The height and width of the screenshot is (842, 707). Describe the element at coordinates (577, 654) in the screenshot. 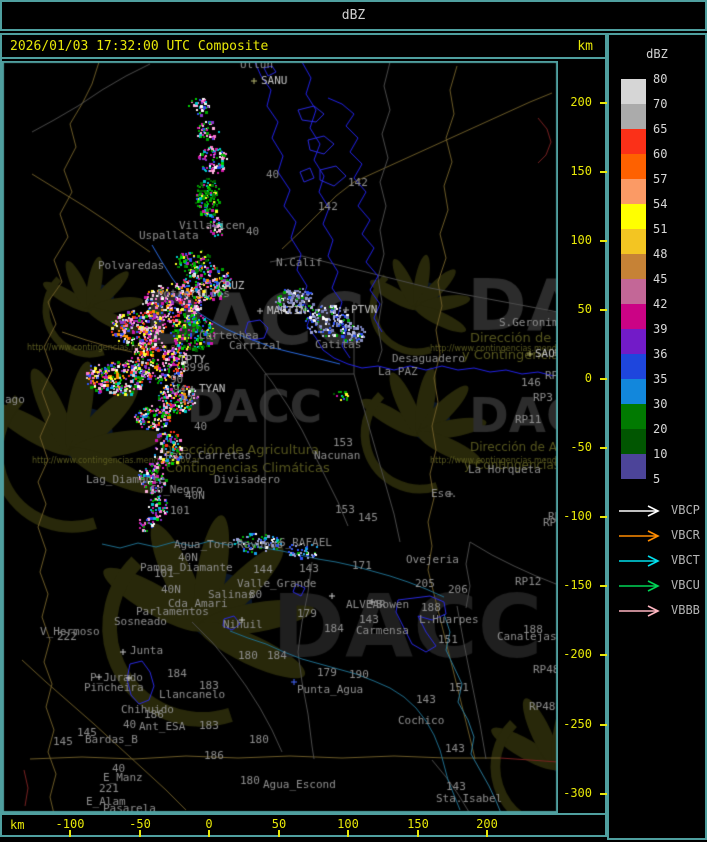

I see `y-tick-label: -200` at that location.